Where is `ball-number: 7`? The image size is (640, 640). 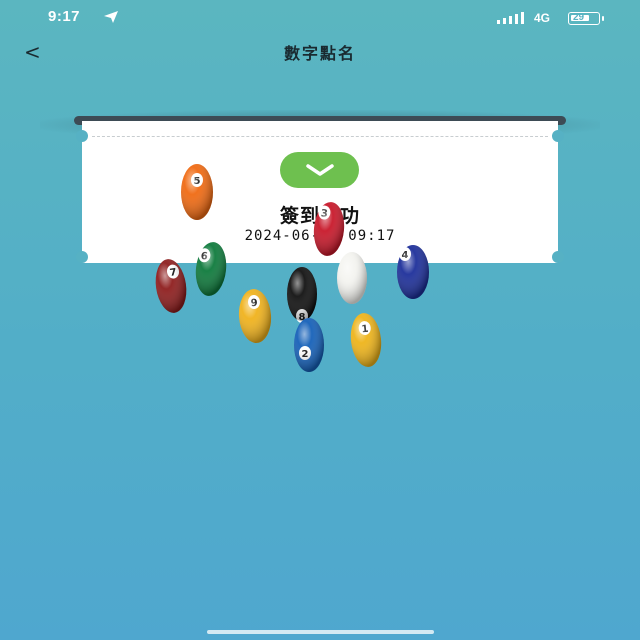 ball-number: 7 is located at coordinates (173, 273).